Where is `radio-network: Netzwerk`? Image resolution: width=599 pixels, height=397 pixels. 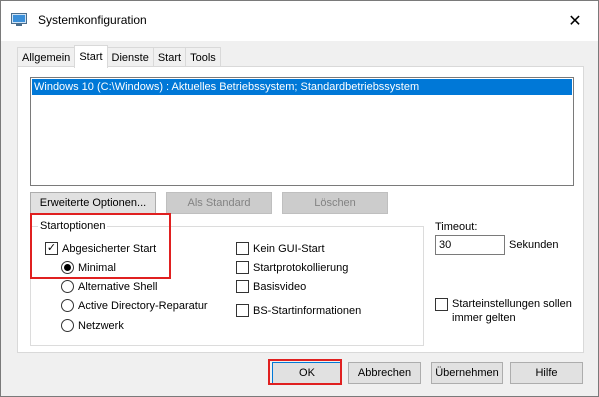
radio-network: Netzwerk is located at coordinates (92, 325).